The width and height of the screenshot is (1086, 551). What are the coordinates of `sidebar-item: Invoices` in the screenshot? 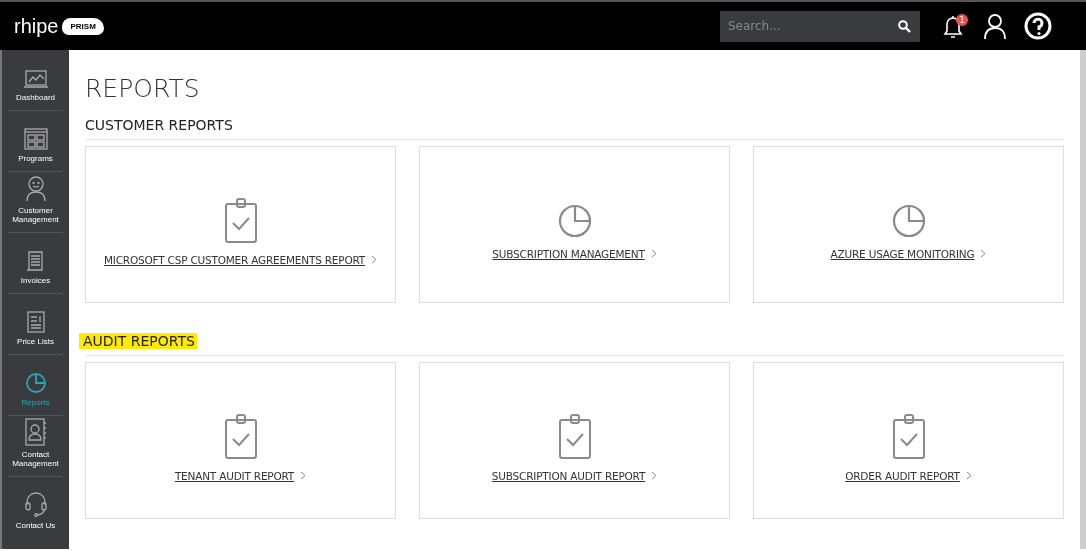 It's located at (35, 263).